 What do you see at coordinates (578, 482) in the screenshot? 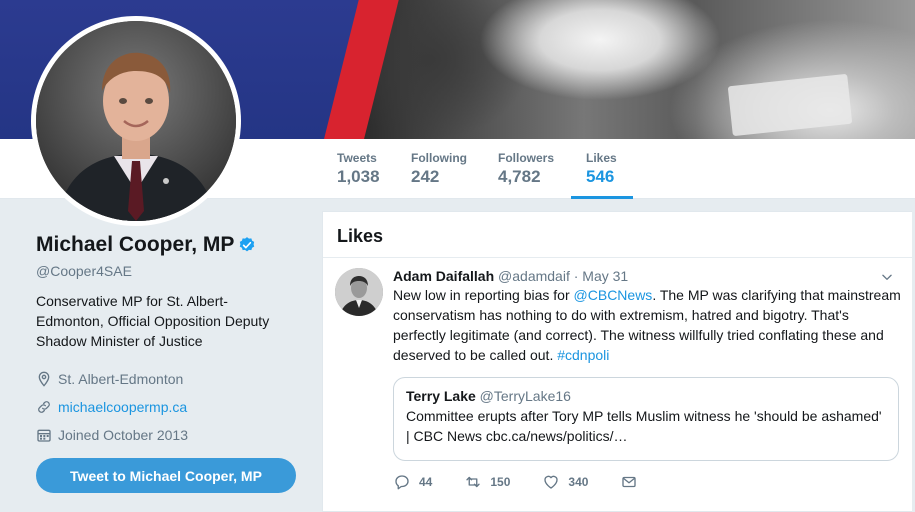
I see `like-count: 340` at bounding box center [578, 482].